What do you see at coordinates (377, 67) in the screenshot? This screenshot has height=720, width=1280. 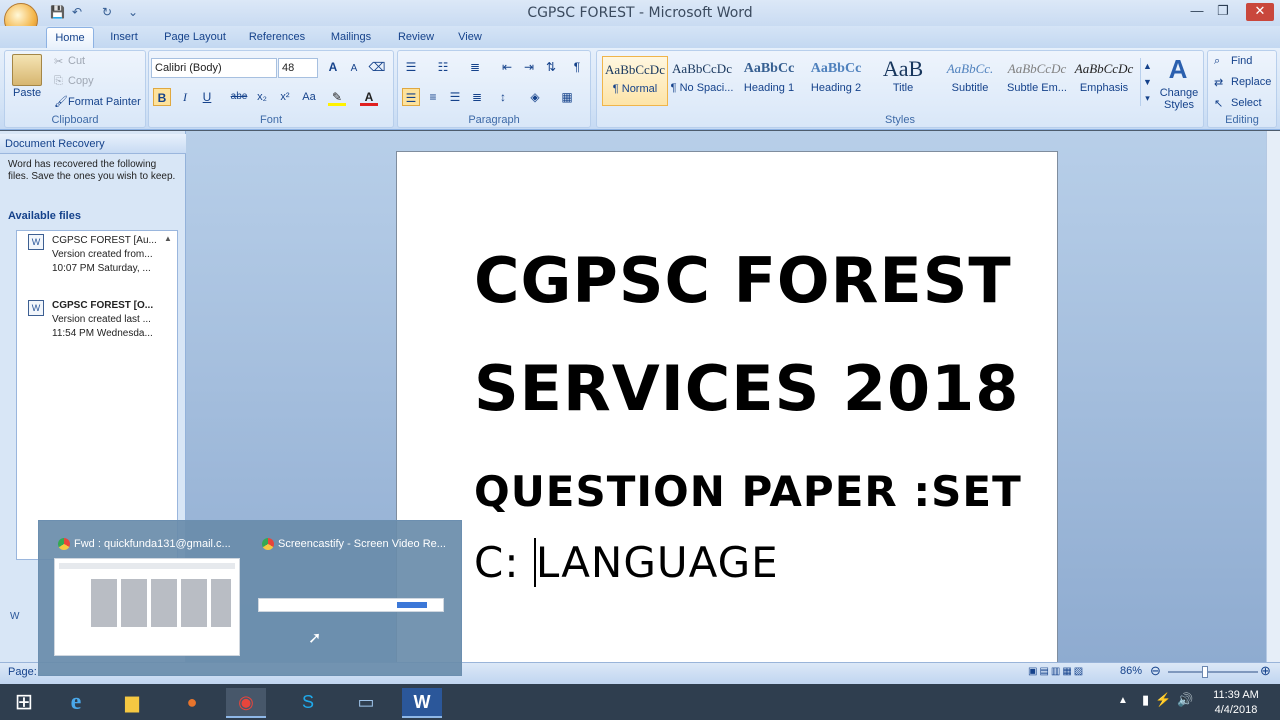 I see `clear-format-icon: ⌫` at bounding box center [377, 67].